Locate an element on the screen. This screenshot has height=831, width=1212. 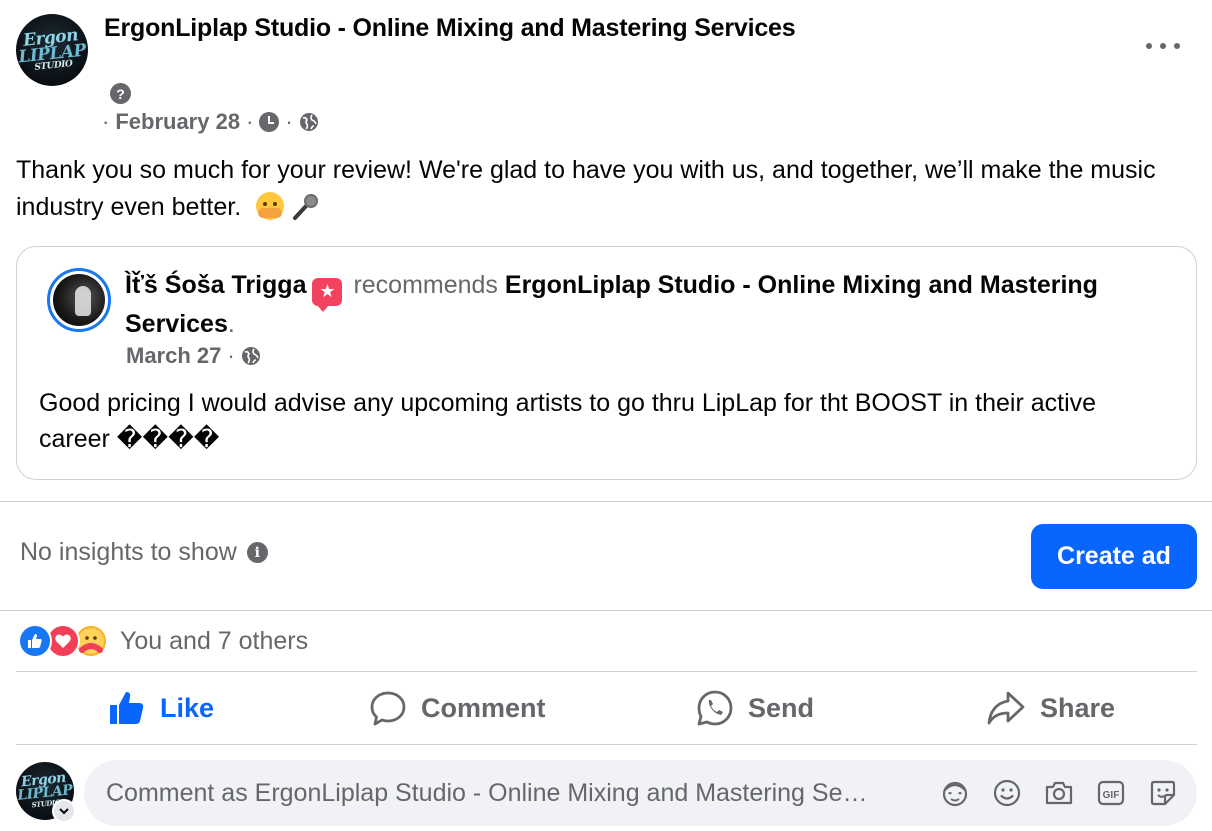
more-options-button is located at coordinates (1163, 46).